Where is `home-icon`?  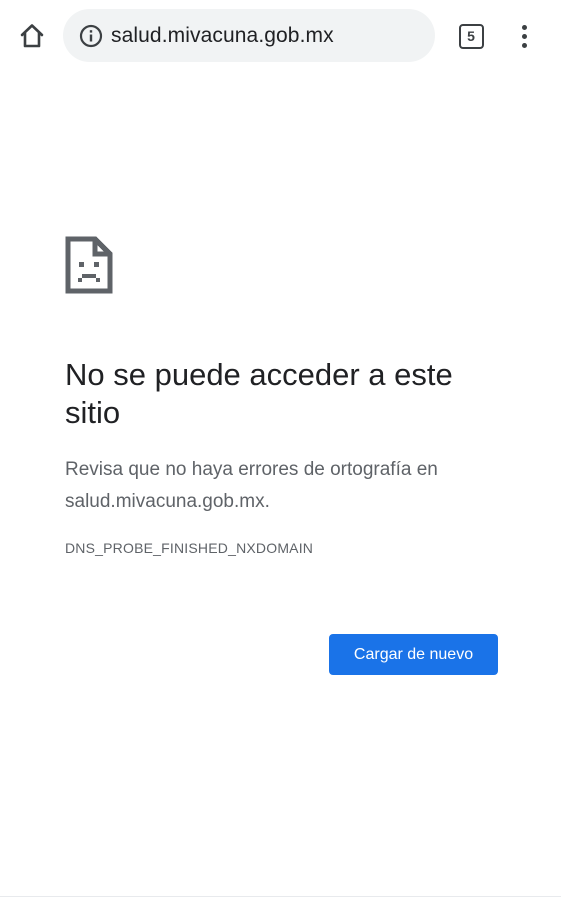 home-icon is located at coordinates (32, 36).